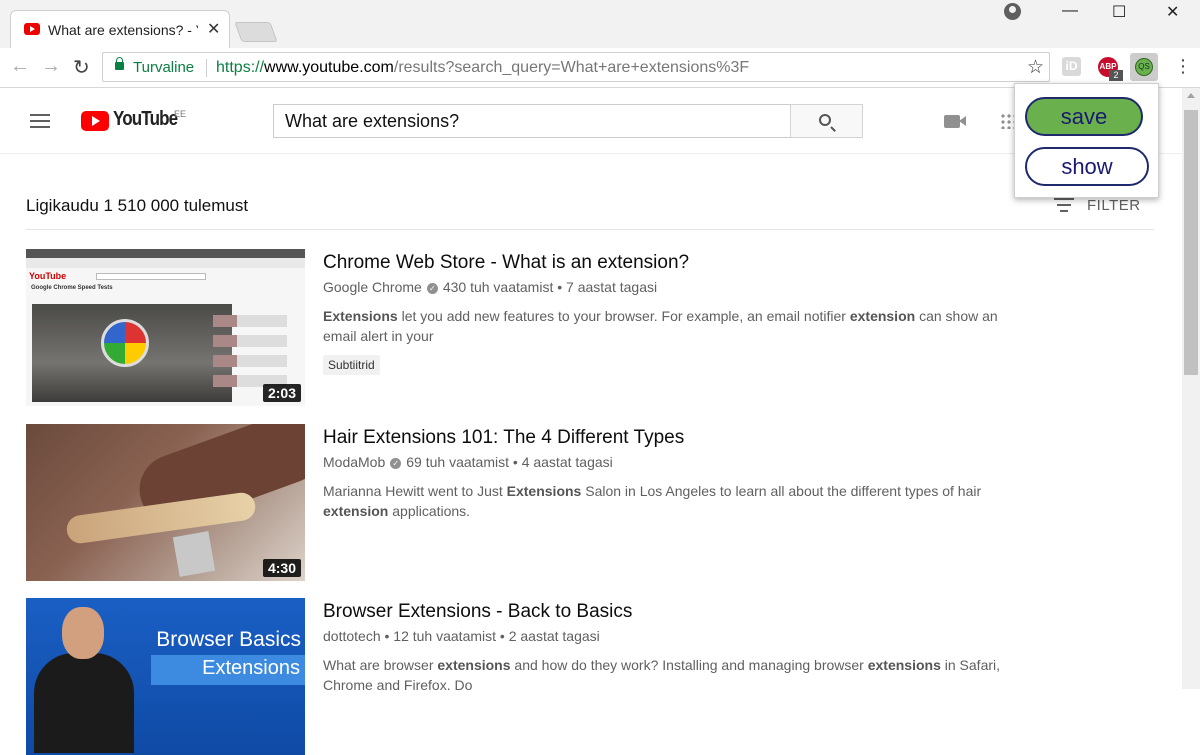 Image resolution: width=1200 pixels, height=755 pixels. What do you see at coordinates (51, 66) in the screenshot?
I see `forward-button: →` at bounding box center [51, 66].